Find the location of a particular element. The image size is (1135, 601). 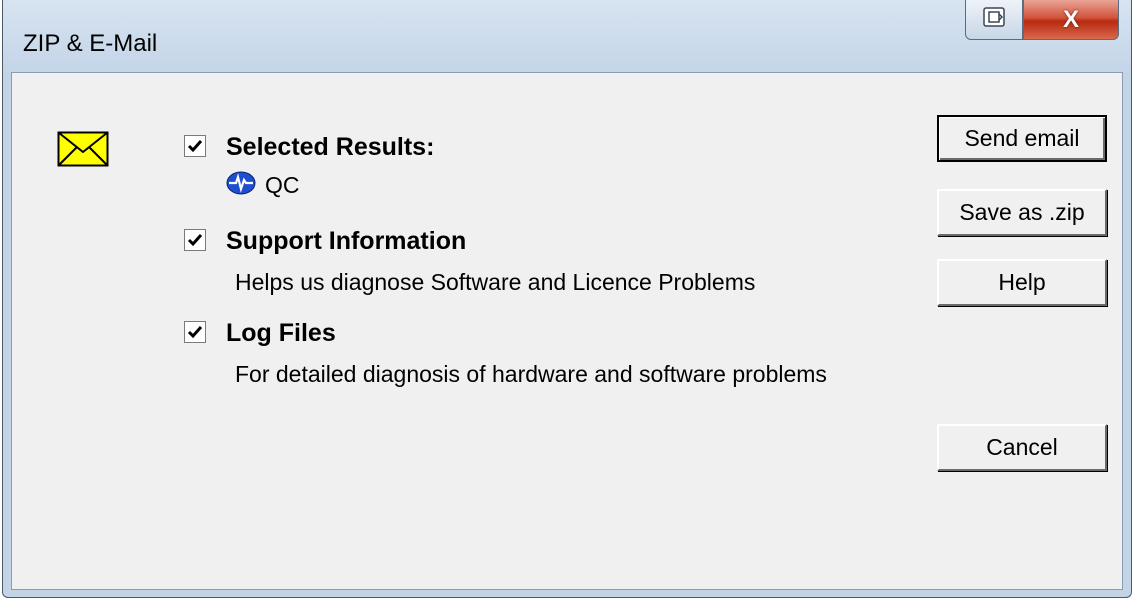

support-information-checkbox is located at coordinates (195, 240).